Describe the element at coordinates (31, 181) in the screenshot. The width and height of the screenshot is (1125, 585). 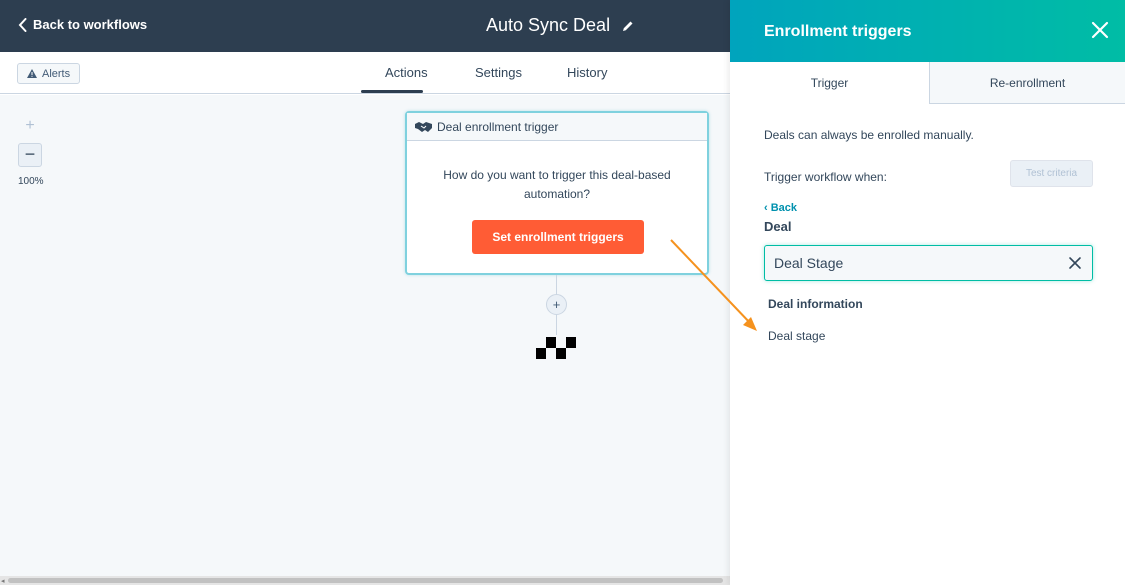
I see `zoom-level: 100%` at that location.